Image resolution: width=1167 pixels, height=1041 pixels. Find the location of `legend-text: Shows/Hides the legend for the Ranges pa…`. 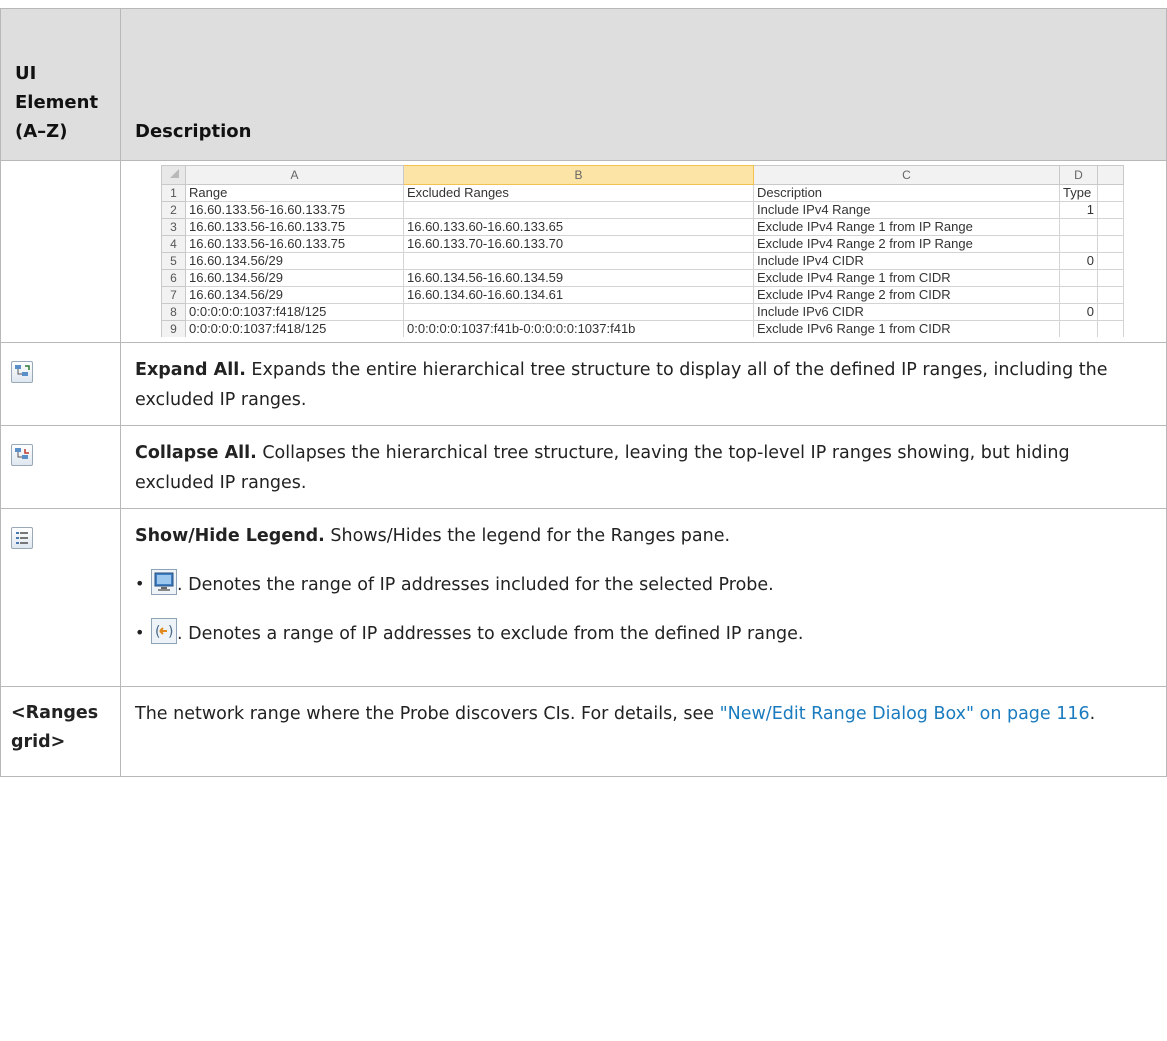

legend-text: Shows/Hides the legend for the Ranges pa… is located at coordinates (527, 536).